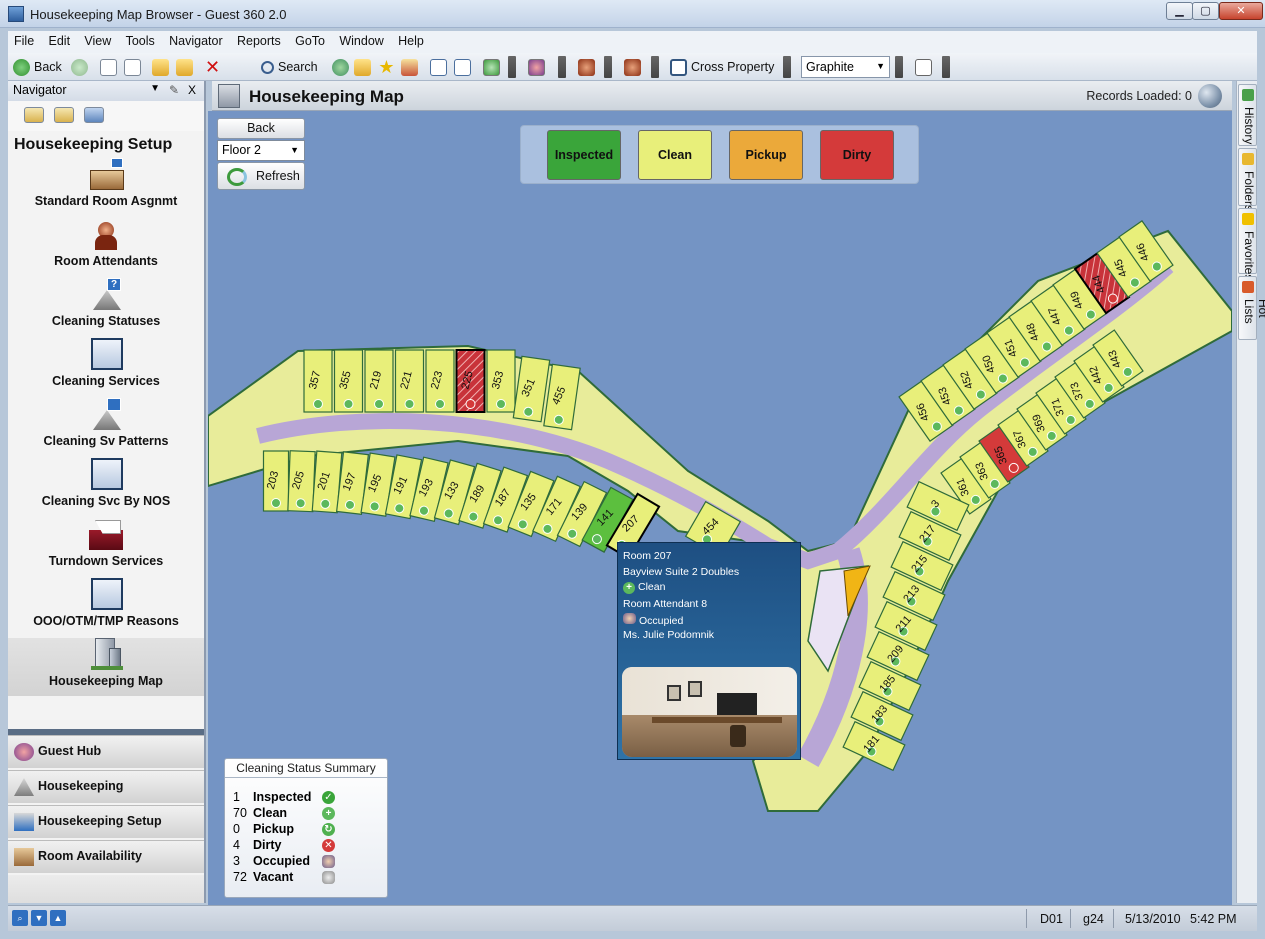 The width and height of the screenshot is (1265, 939). Describe the element at coordinates (857, 155) in the screenshot. I see `legend-dirty-button: Dirty` at that location.